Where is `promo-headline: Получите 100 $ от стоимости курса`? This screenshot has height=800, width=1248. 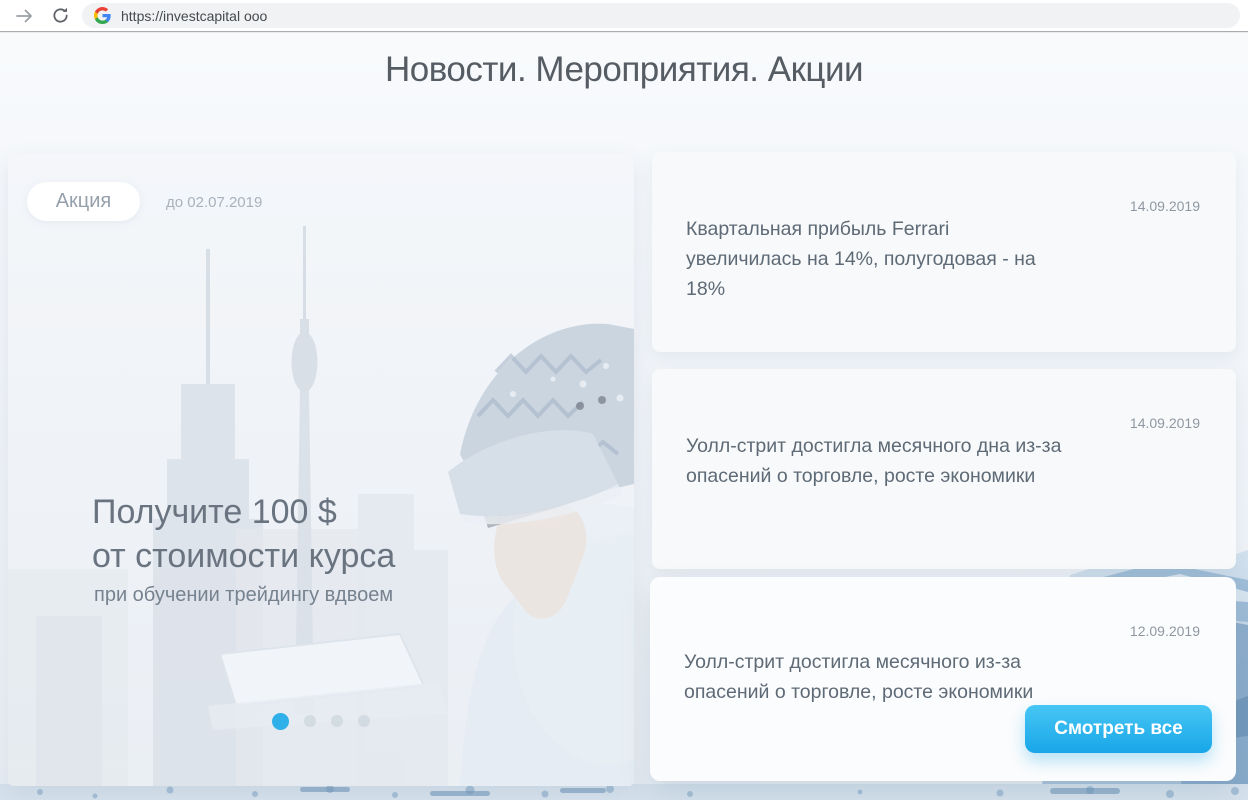 promo-headline: Получите 100 $ от стоимости курса is located at coordinates (243, 534).